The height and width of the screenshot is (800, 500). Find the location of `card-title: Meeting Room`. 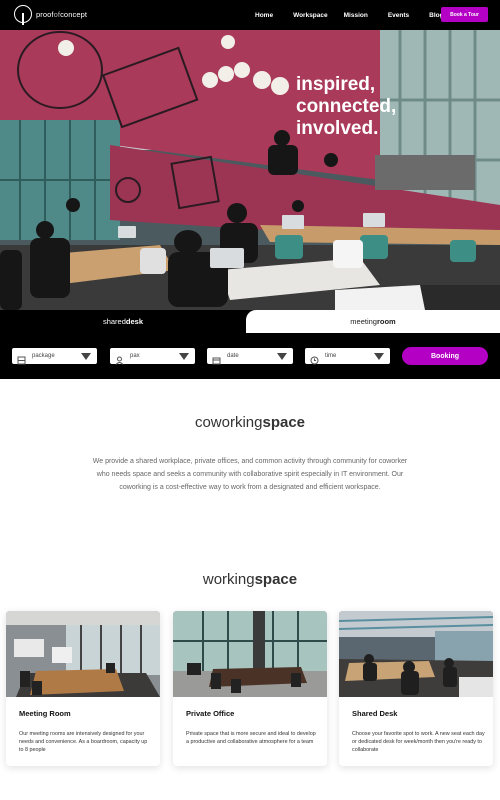

card-title: Meeting Room is located at coordinates (45, 713).